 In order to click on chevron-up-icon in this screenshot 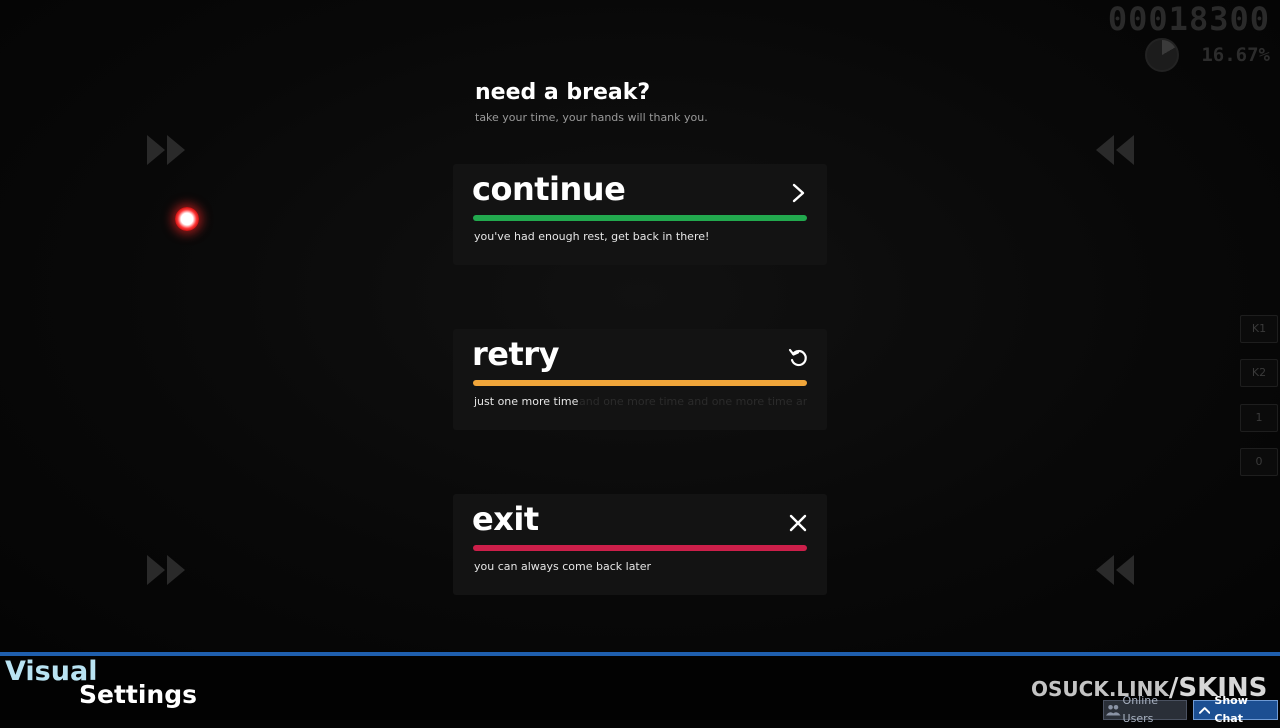, I will do `click(1205, 710)`.